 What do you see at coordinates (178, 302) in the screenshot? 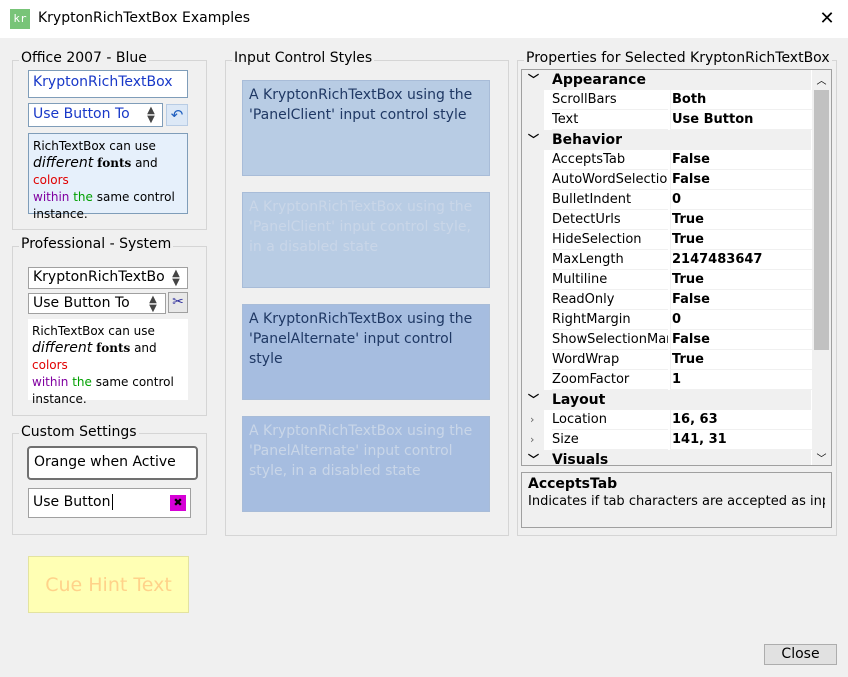
I see `cut-button: ✂` at bounding box center [178, 302].